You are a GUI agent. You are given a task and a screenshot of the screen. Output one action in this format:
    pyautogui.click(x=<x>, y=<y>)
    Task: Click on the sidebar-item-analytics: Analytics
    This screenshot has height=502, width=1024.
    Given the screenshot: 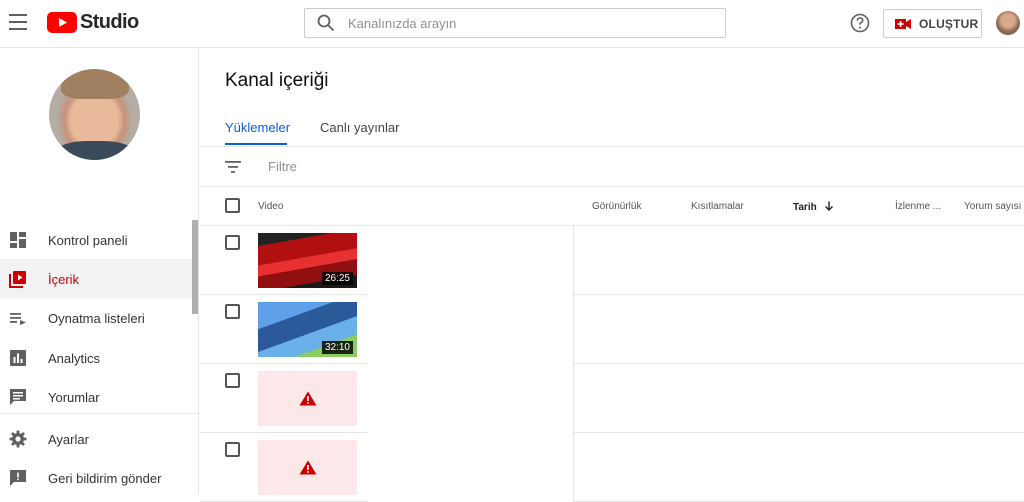 What is the action you would take?
    pyautogui.click(x=96, y=358)
    